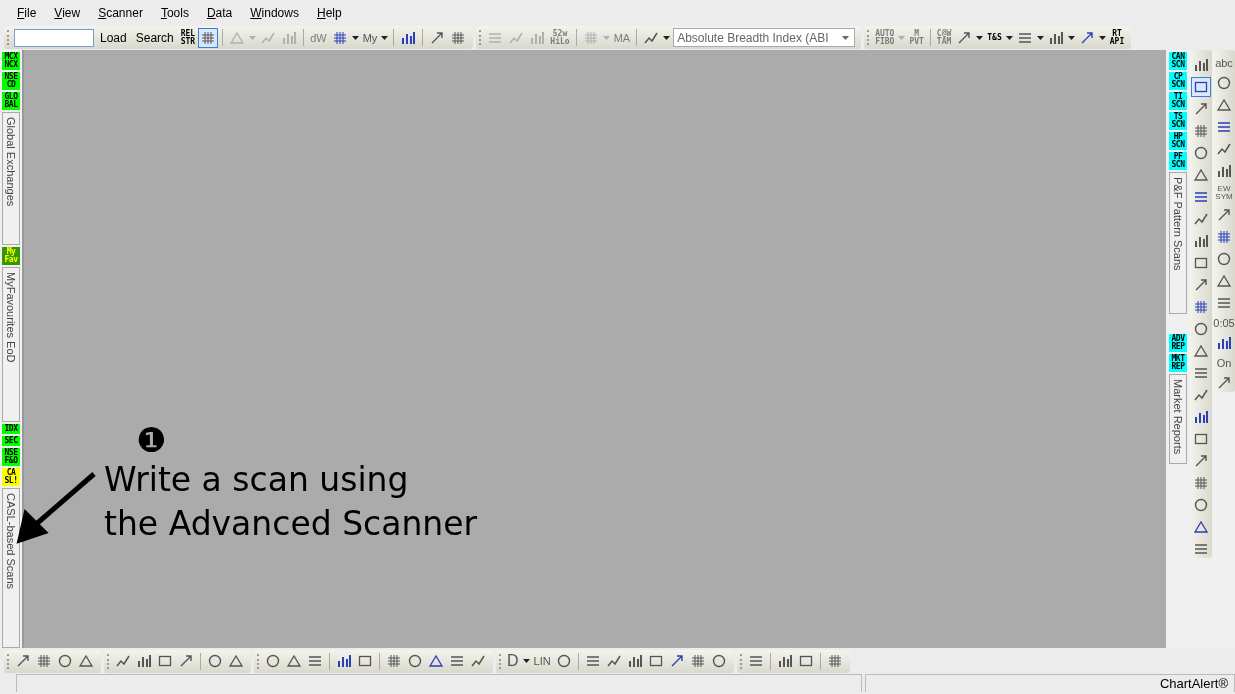 Image resolution: width=1235 pixels, height=694 pixels. What do you see at coordinates (174, 12) in the screenshot?
I see `menu-item: Tools` at bounding box center [174, 12].